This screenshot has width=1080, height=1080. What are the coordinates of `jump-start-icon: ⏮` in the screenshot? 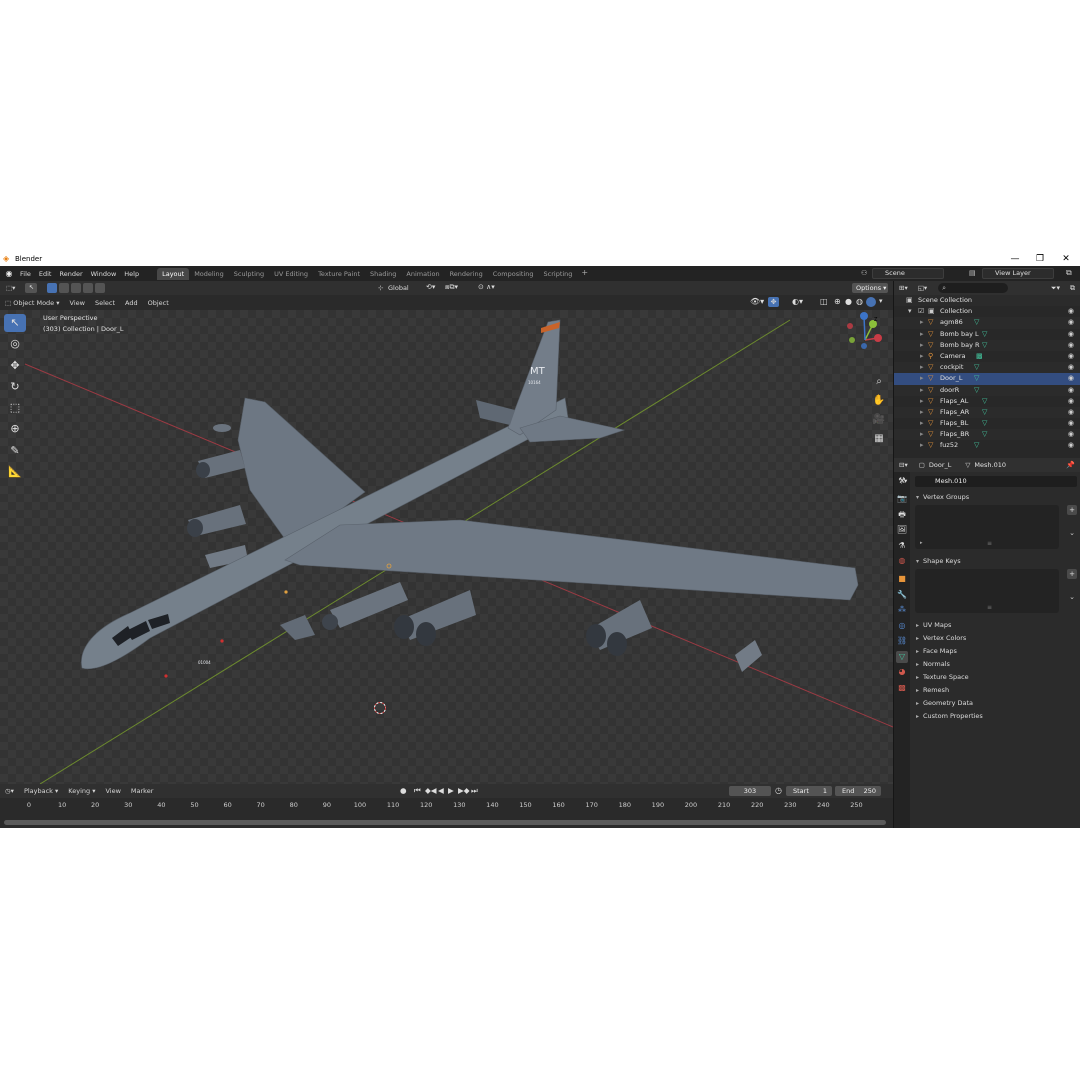 It's located at (417, 791).